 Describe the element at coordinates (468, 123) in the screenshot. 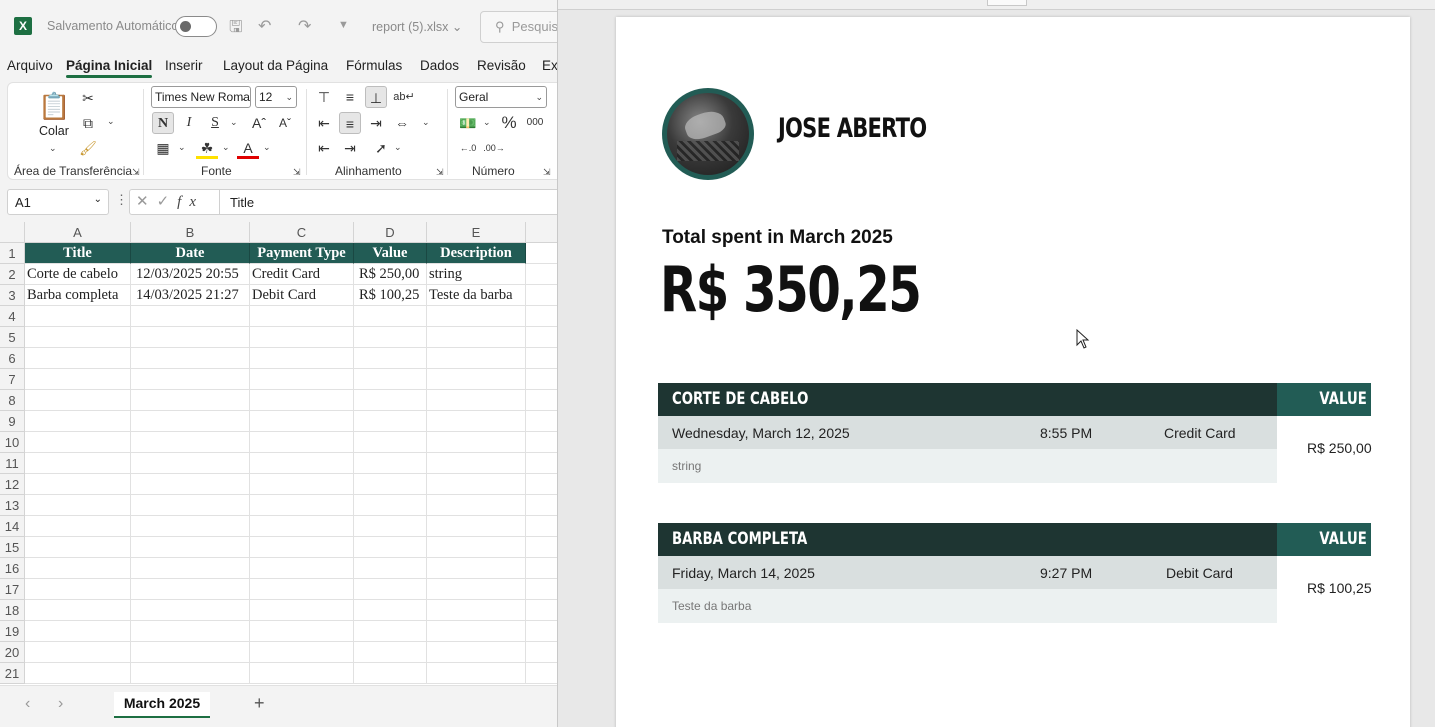

I see `currency-format-icon: 💵` at that location.